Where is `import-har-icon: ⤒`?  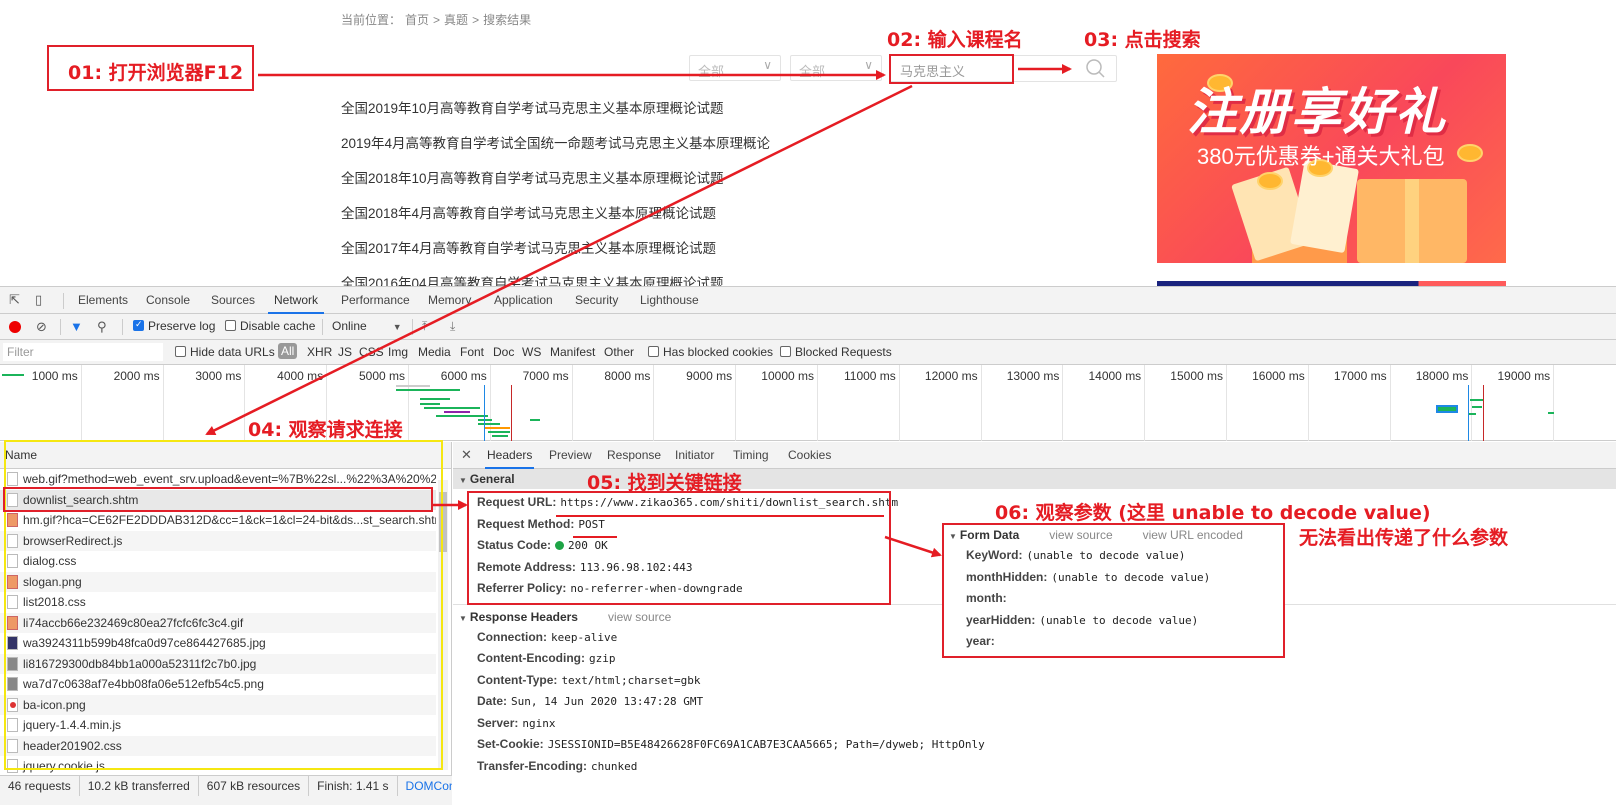
import-har-icon: ⤒ is located at coordinates (424, 326).